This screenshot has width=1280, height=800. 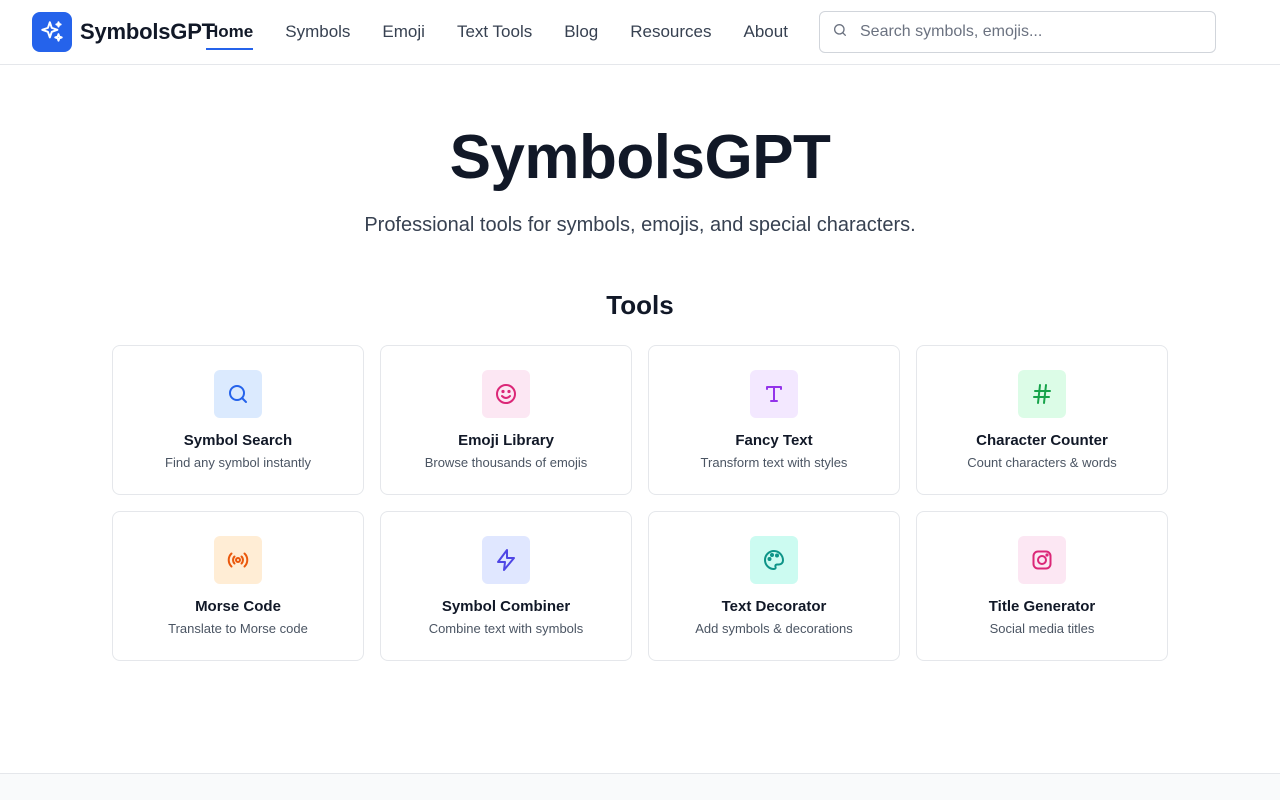 What do you see at coordinates (506, 606) in the screenshot?
I see `tool-title: Symbol Combiner` at bounding box center [506, 606].